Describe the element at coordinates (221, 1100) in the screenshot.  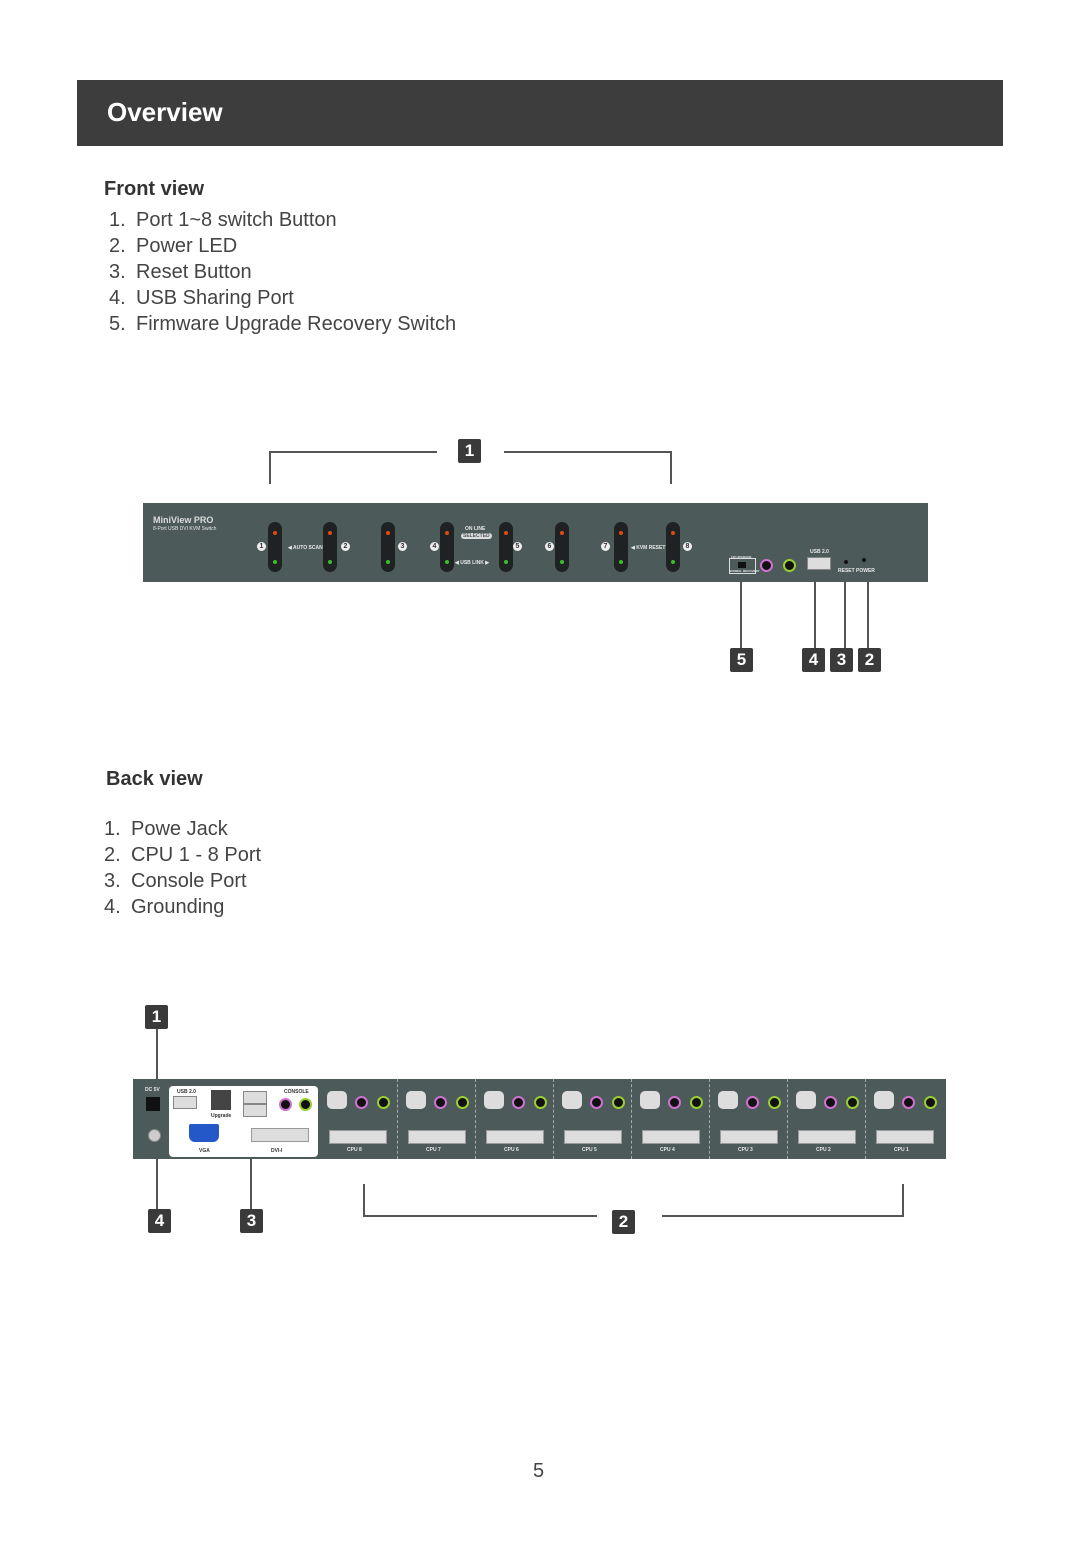
I see `upgrade-port` at that location.